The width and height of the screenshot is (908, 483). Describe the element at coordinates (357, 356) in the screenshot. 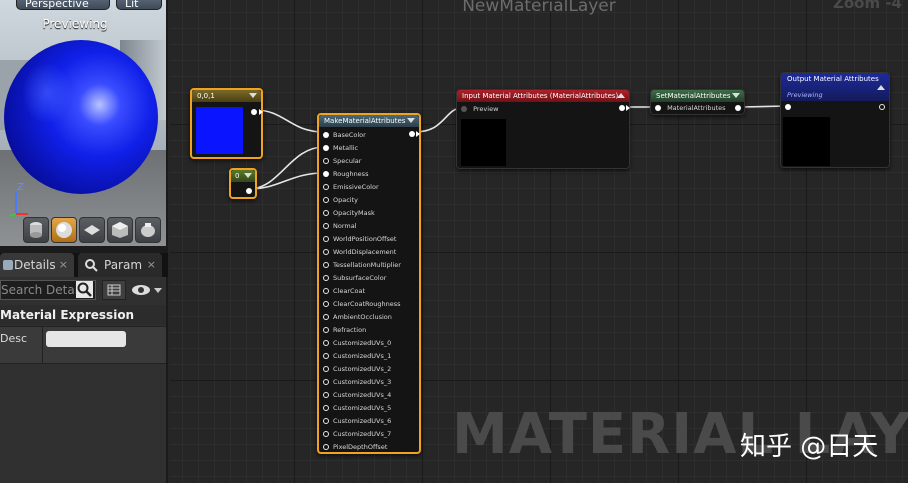

I see `input-pin-row: CustomizedUVs_1` at that location.